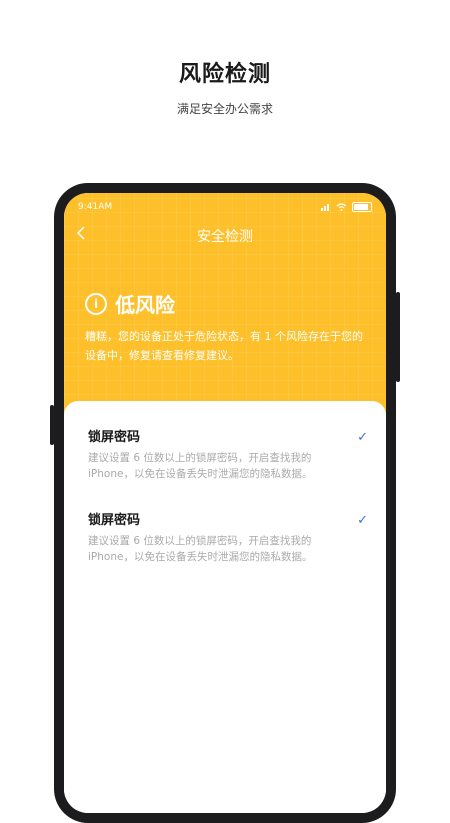 This screenshot has height=823, width=450. I want to click on battery-icon, so click(362, 207).